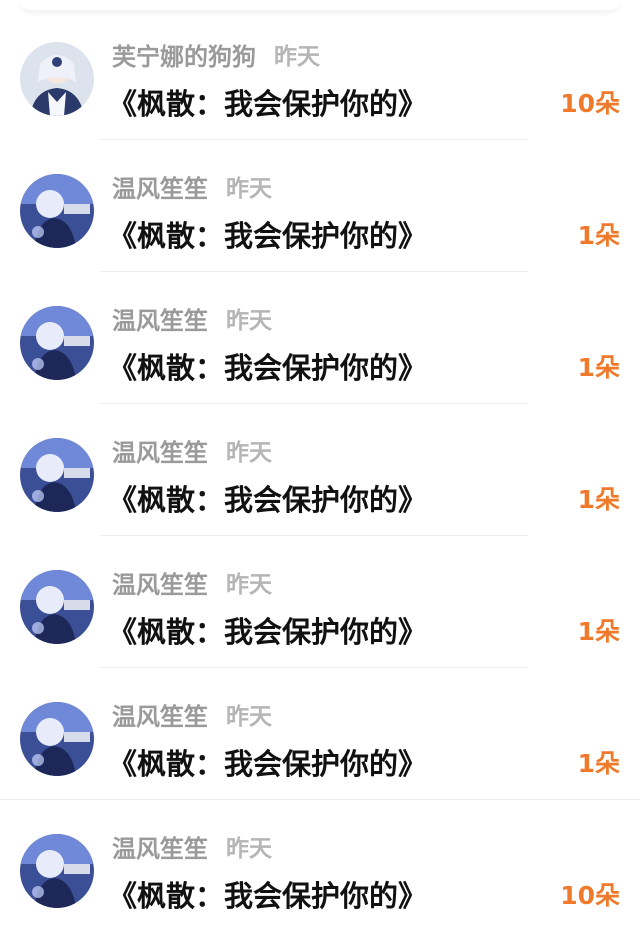 The width and height of the screenshot is (640, 934). Describe the element at coordinates (320, 866) in the screenshot. I see `gift-list-item: 温风笙笙 昨天 《枫散：我会保护你的》 10朵` at that location.